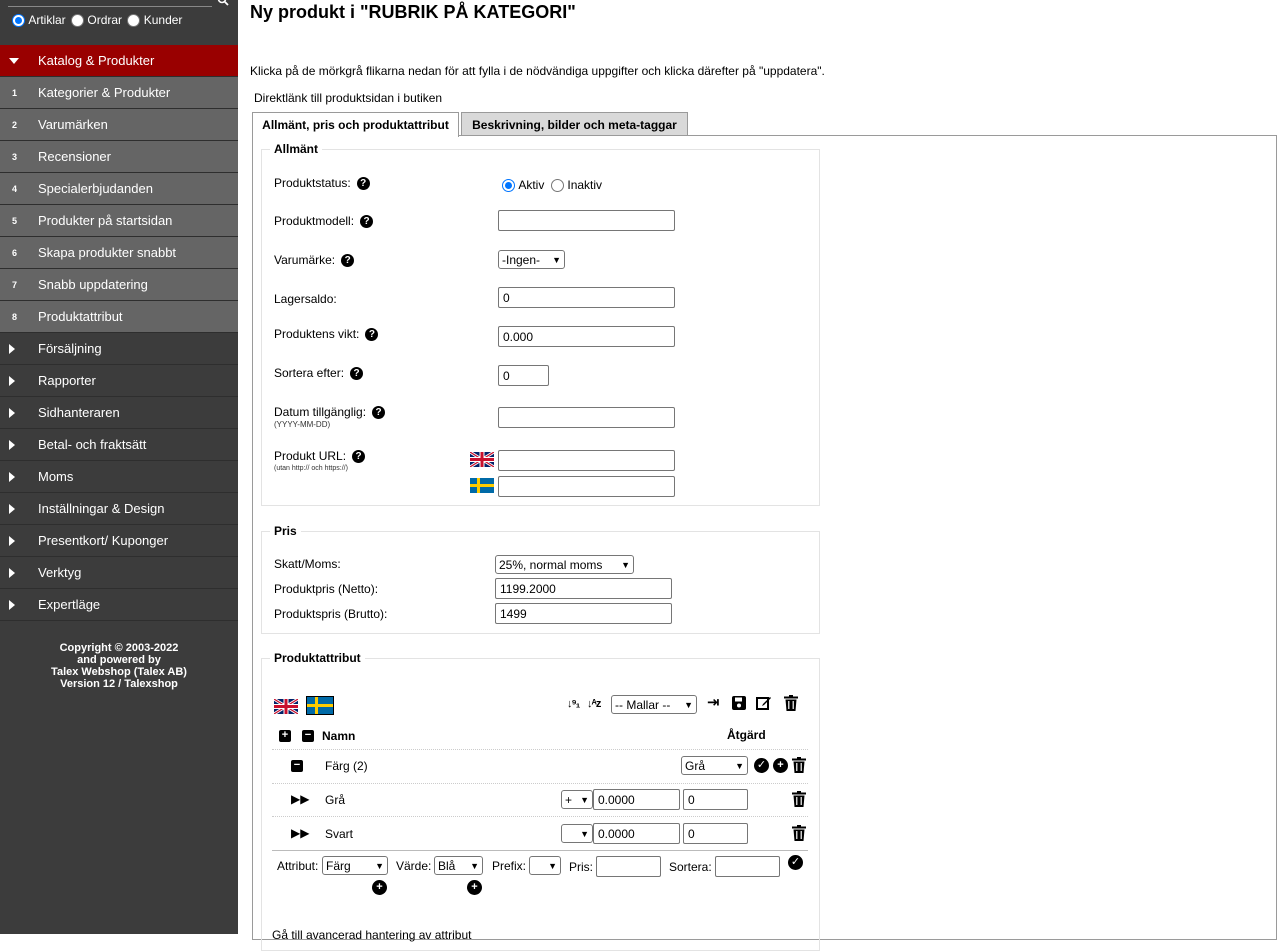 This screenshot has width=1281, height=951. Describe the element at coordinates (119, 381) in the screenshot. I see `menu-reports: Rapporter` at that location.